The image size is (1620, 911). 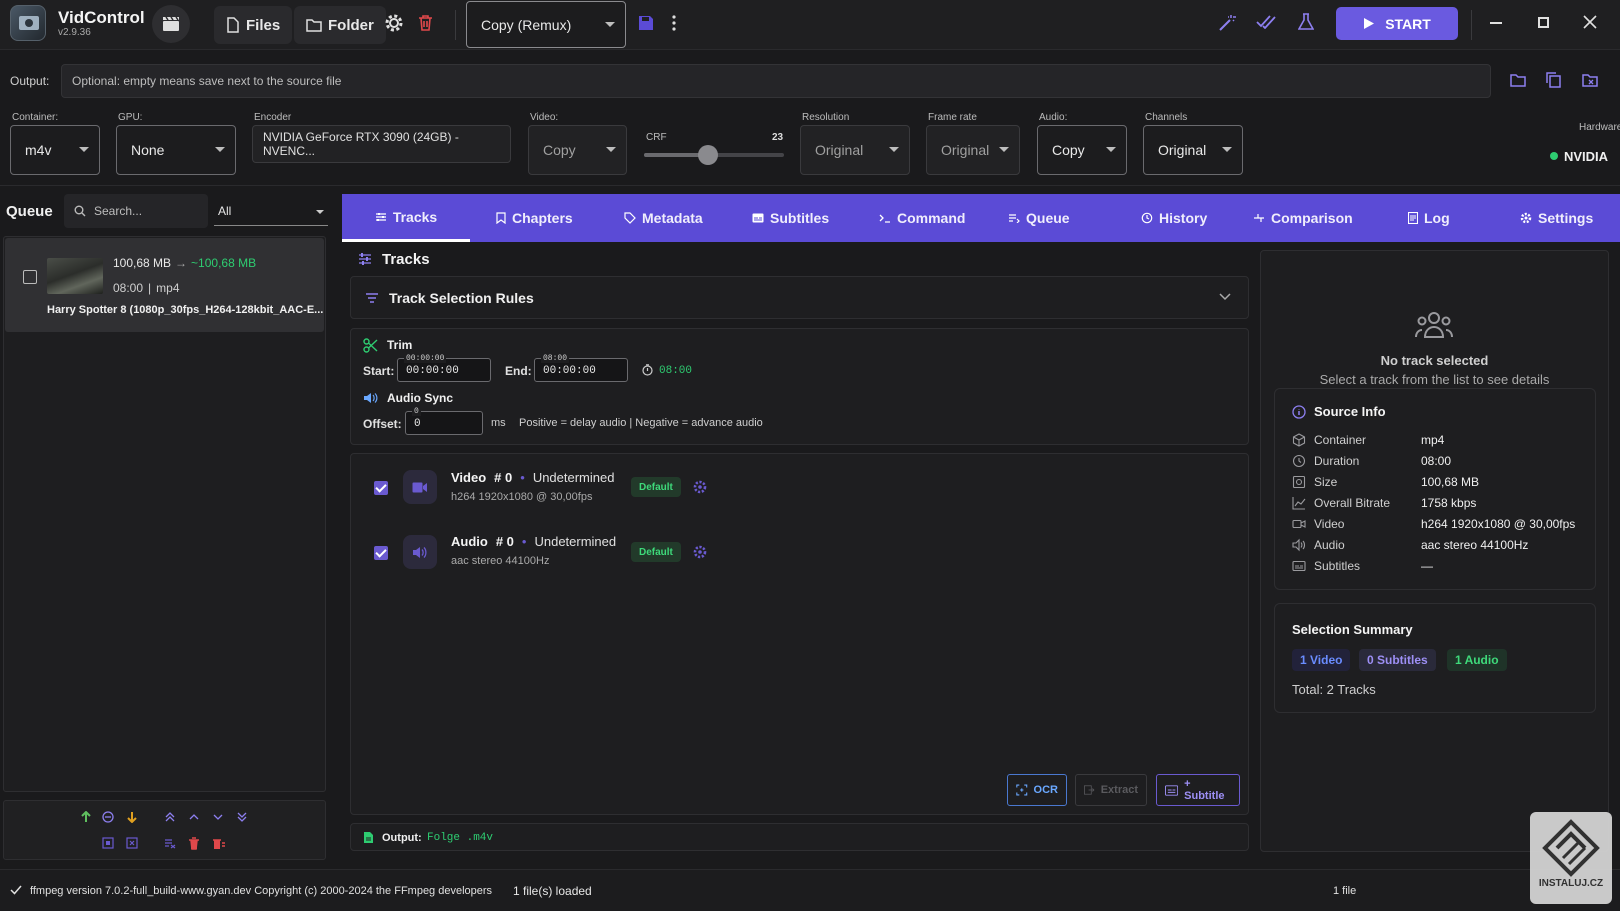 I want to click on gpu-select: None, so click(x=176, y=150).